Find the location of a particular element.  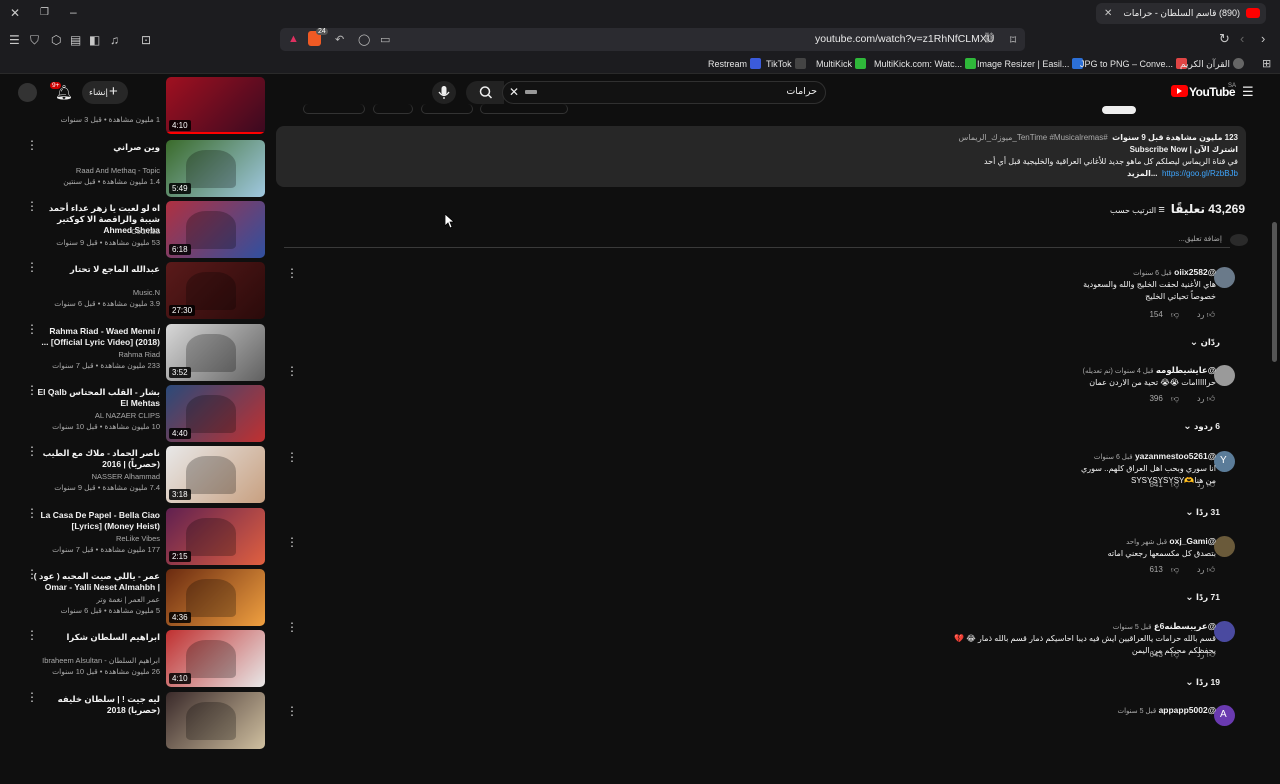

comment-author: @appapp5002 قبل 5 سنوات is located at coordinates (1166, 710).